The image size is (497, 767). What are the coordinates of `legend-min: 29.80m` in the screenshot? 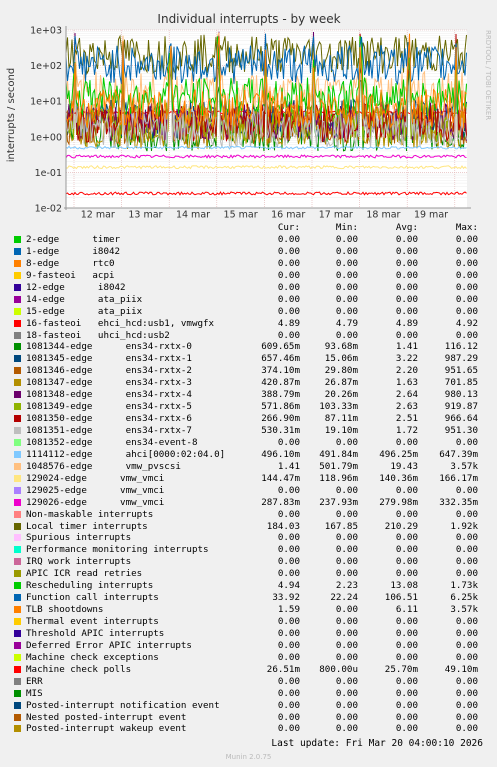 It's located at (341, 371).